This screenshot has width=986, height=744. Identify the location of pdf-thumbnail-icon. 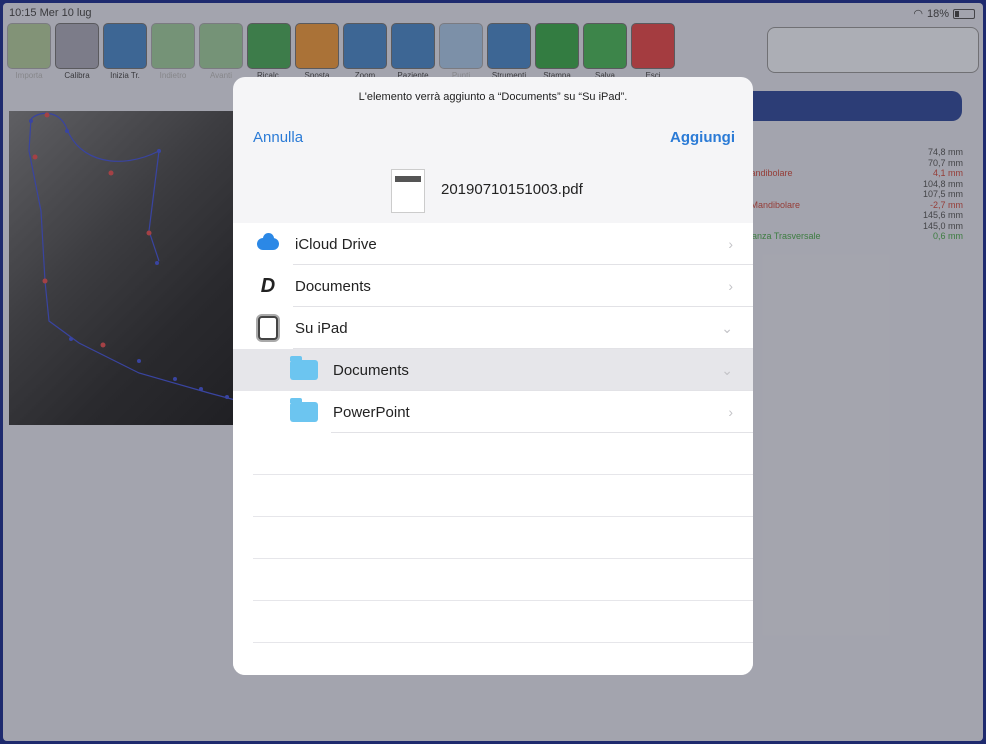
(408, 191).